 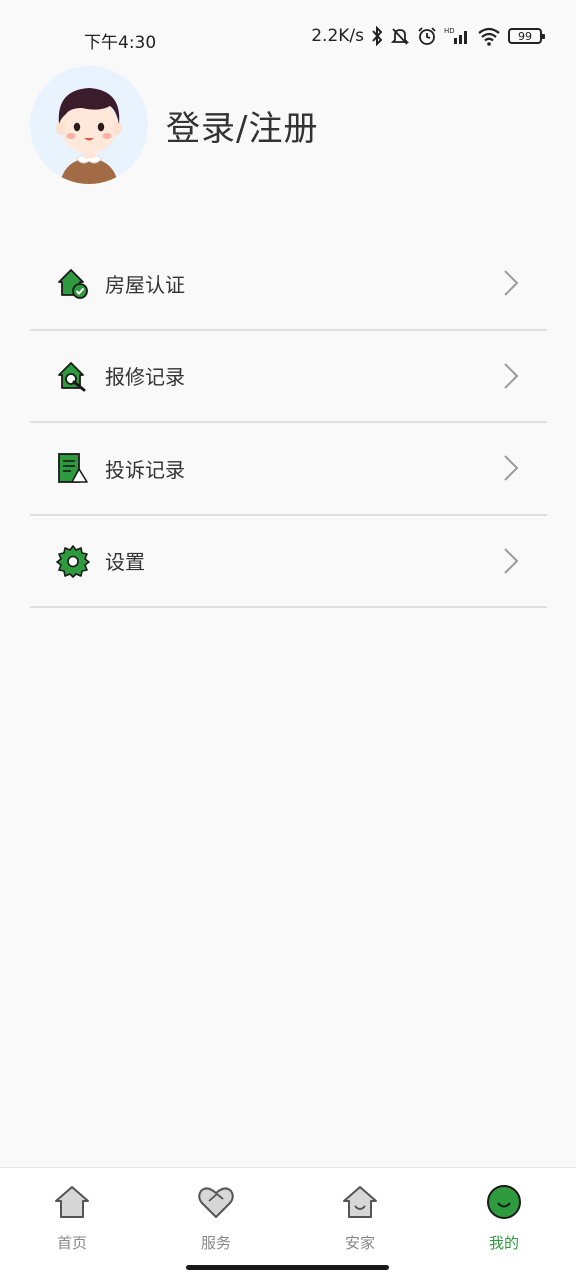 What do you see at coordinates (489, 36) in the screenshot?
I see `wifi-icon` at bounding box center [489, 36].